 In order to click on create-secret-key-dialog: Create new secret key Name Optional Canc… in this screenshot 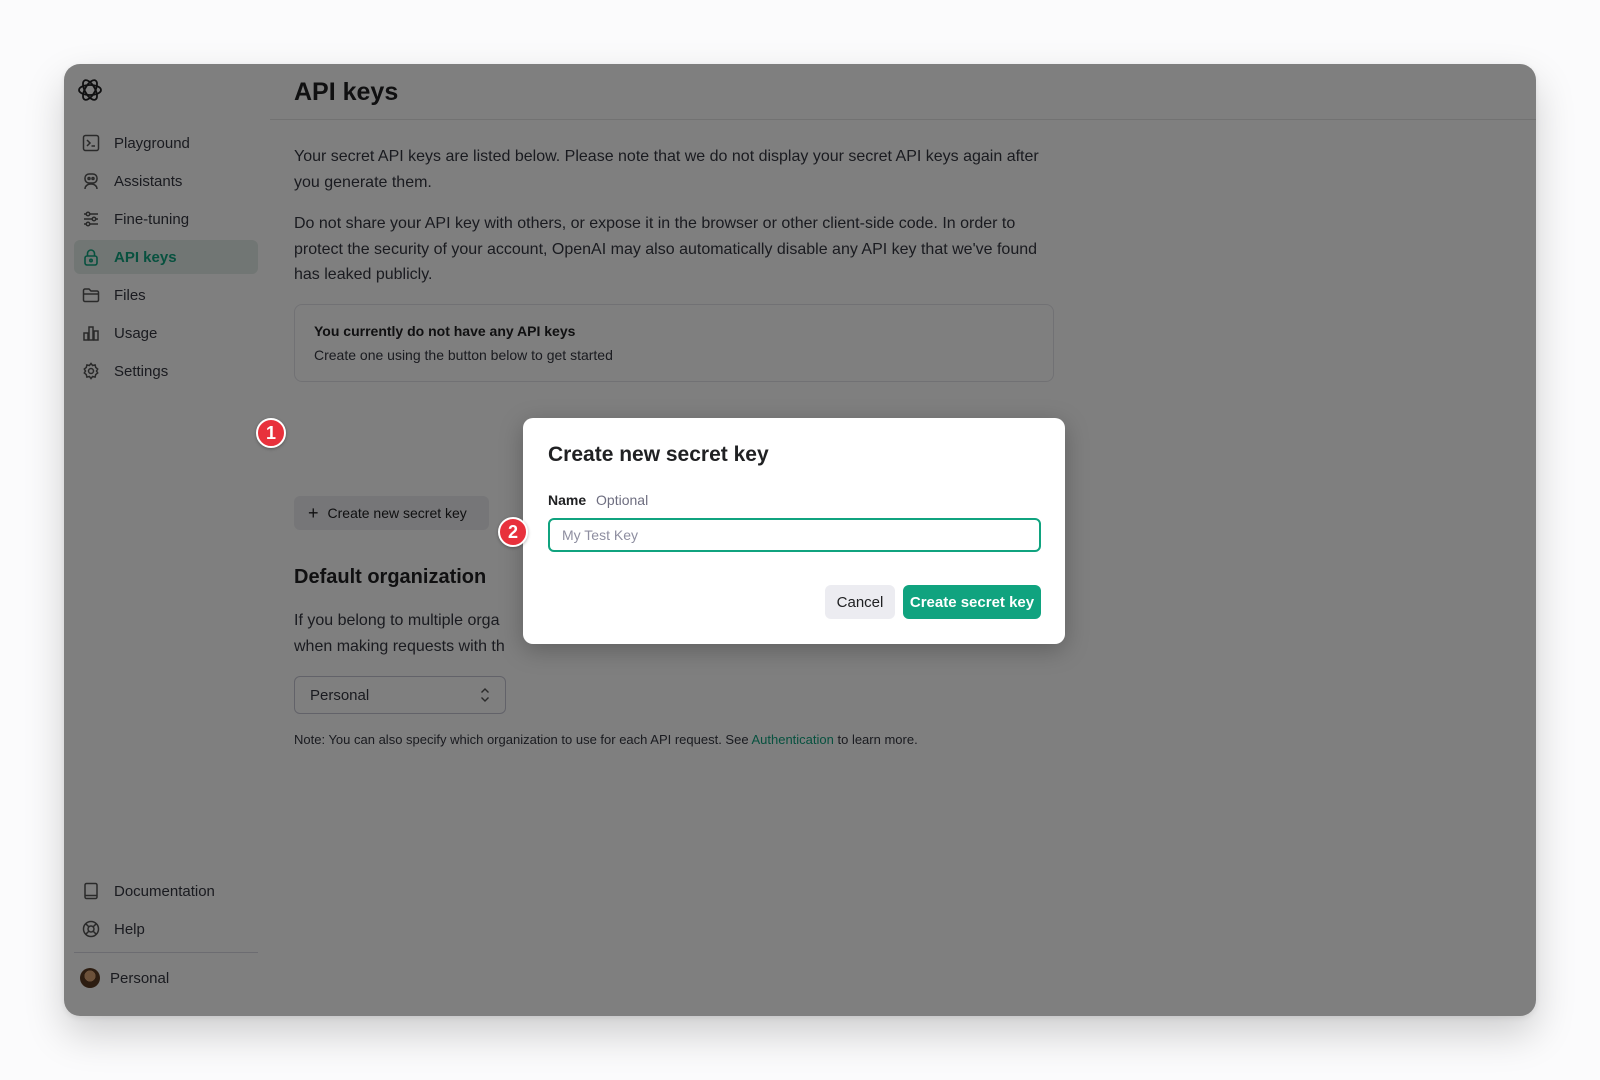, I will do `click(794, 531)`.